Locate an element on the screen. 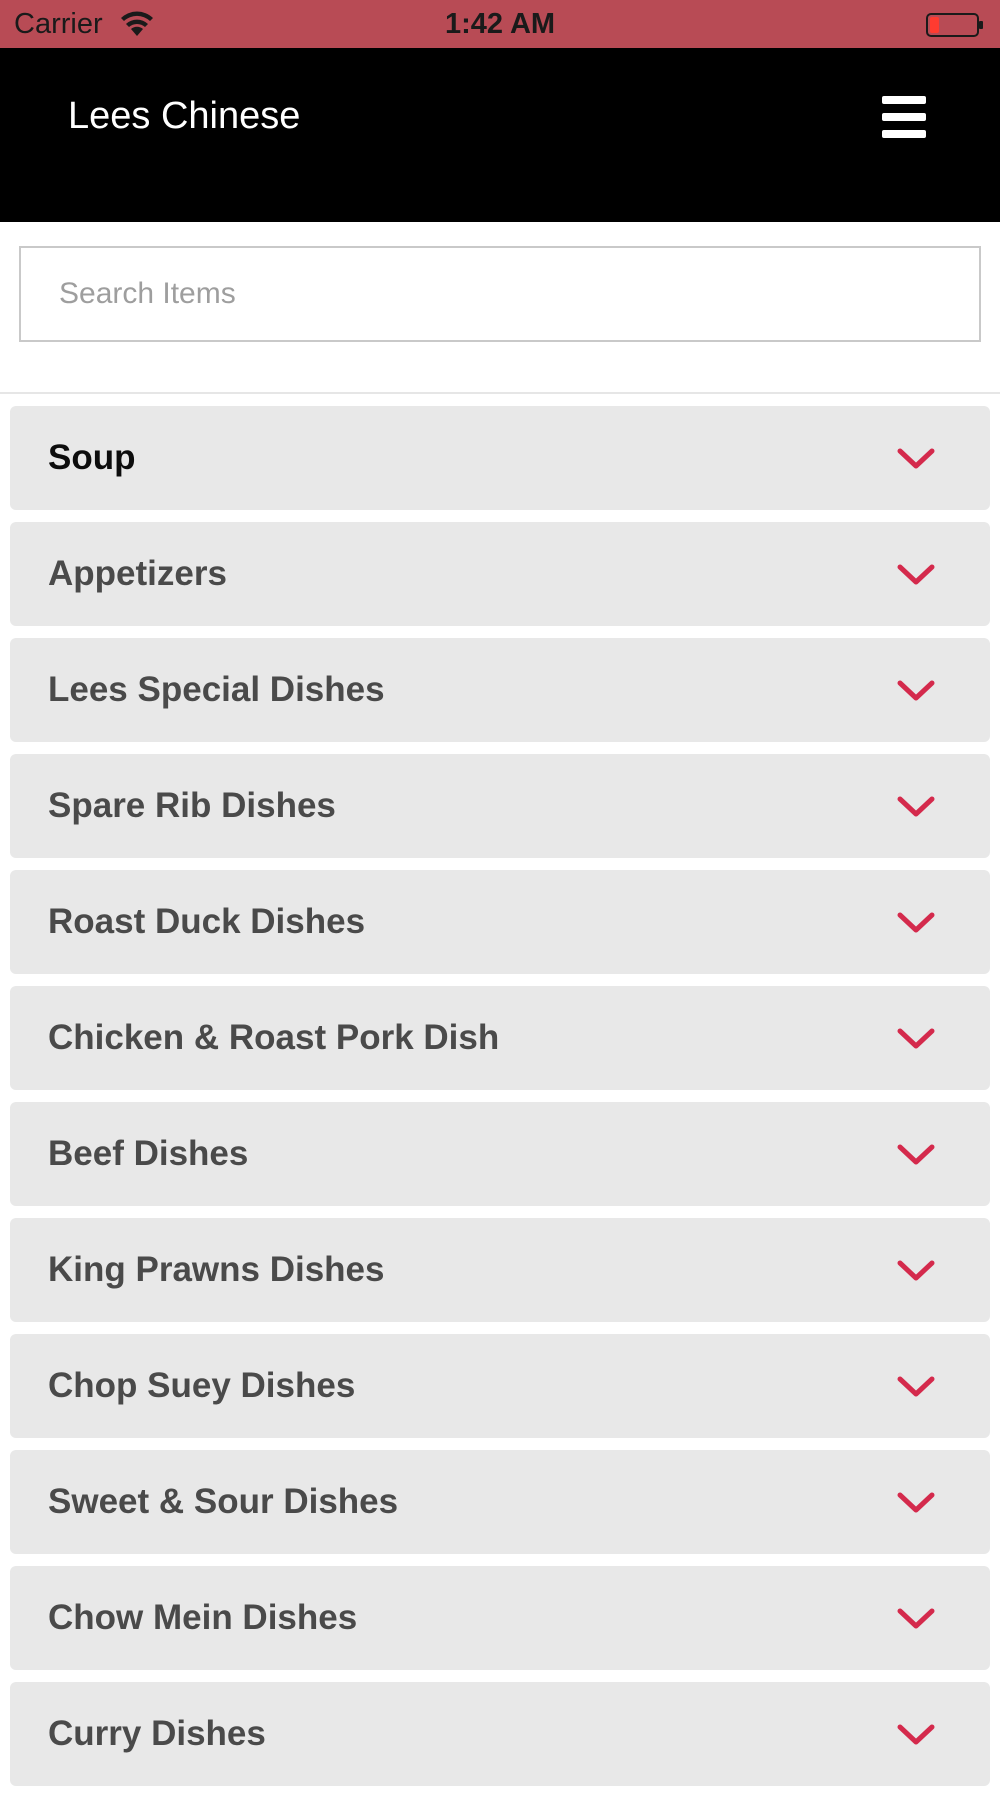 Image resolution: width=1000 pixels, height=1798 pixels. category-item: Beef Dishes is located at coordinates (500, 1154).